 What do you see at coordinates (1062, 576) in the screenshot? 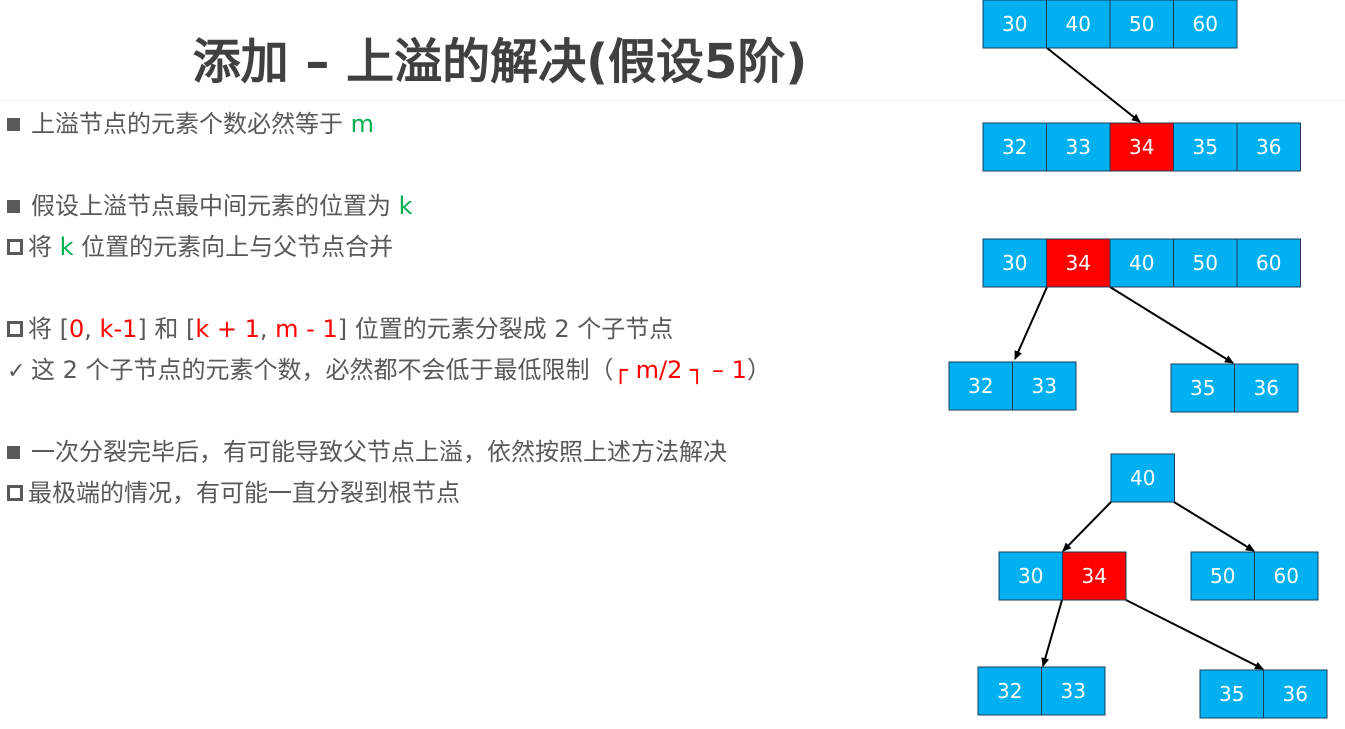
I see `stage3-left-node: 30 34` at bounding box center [1062, 576].